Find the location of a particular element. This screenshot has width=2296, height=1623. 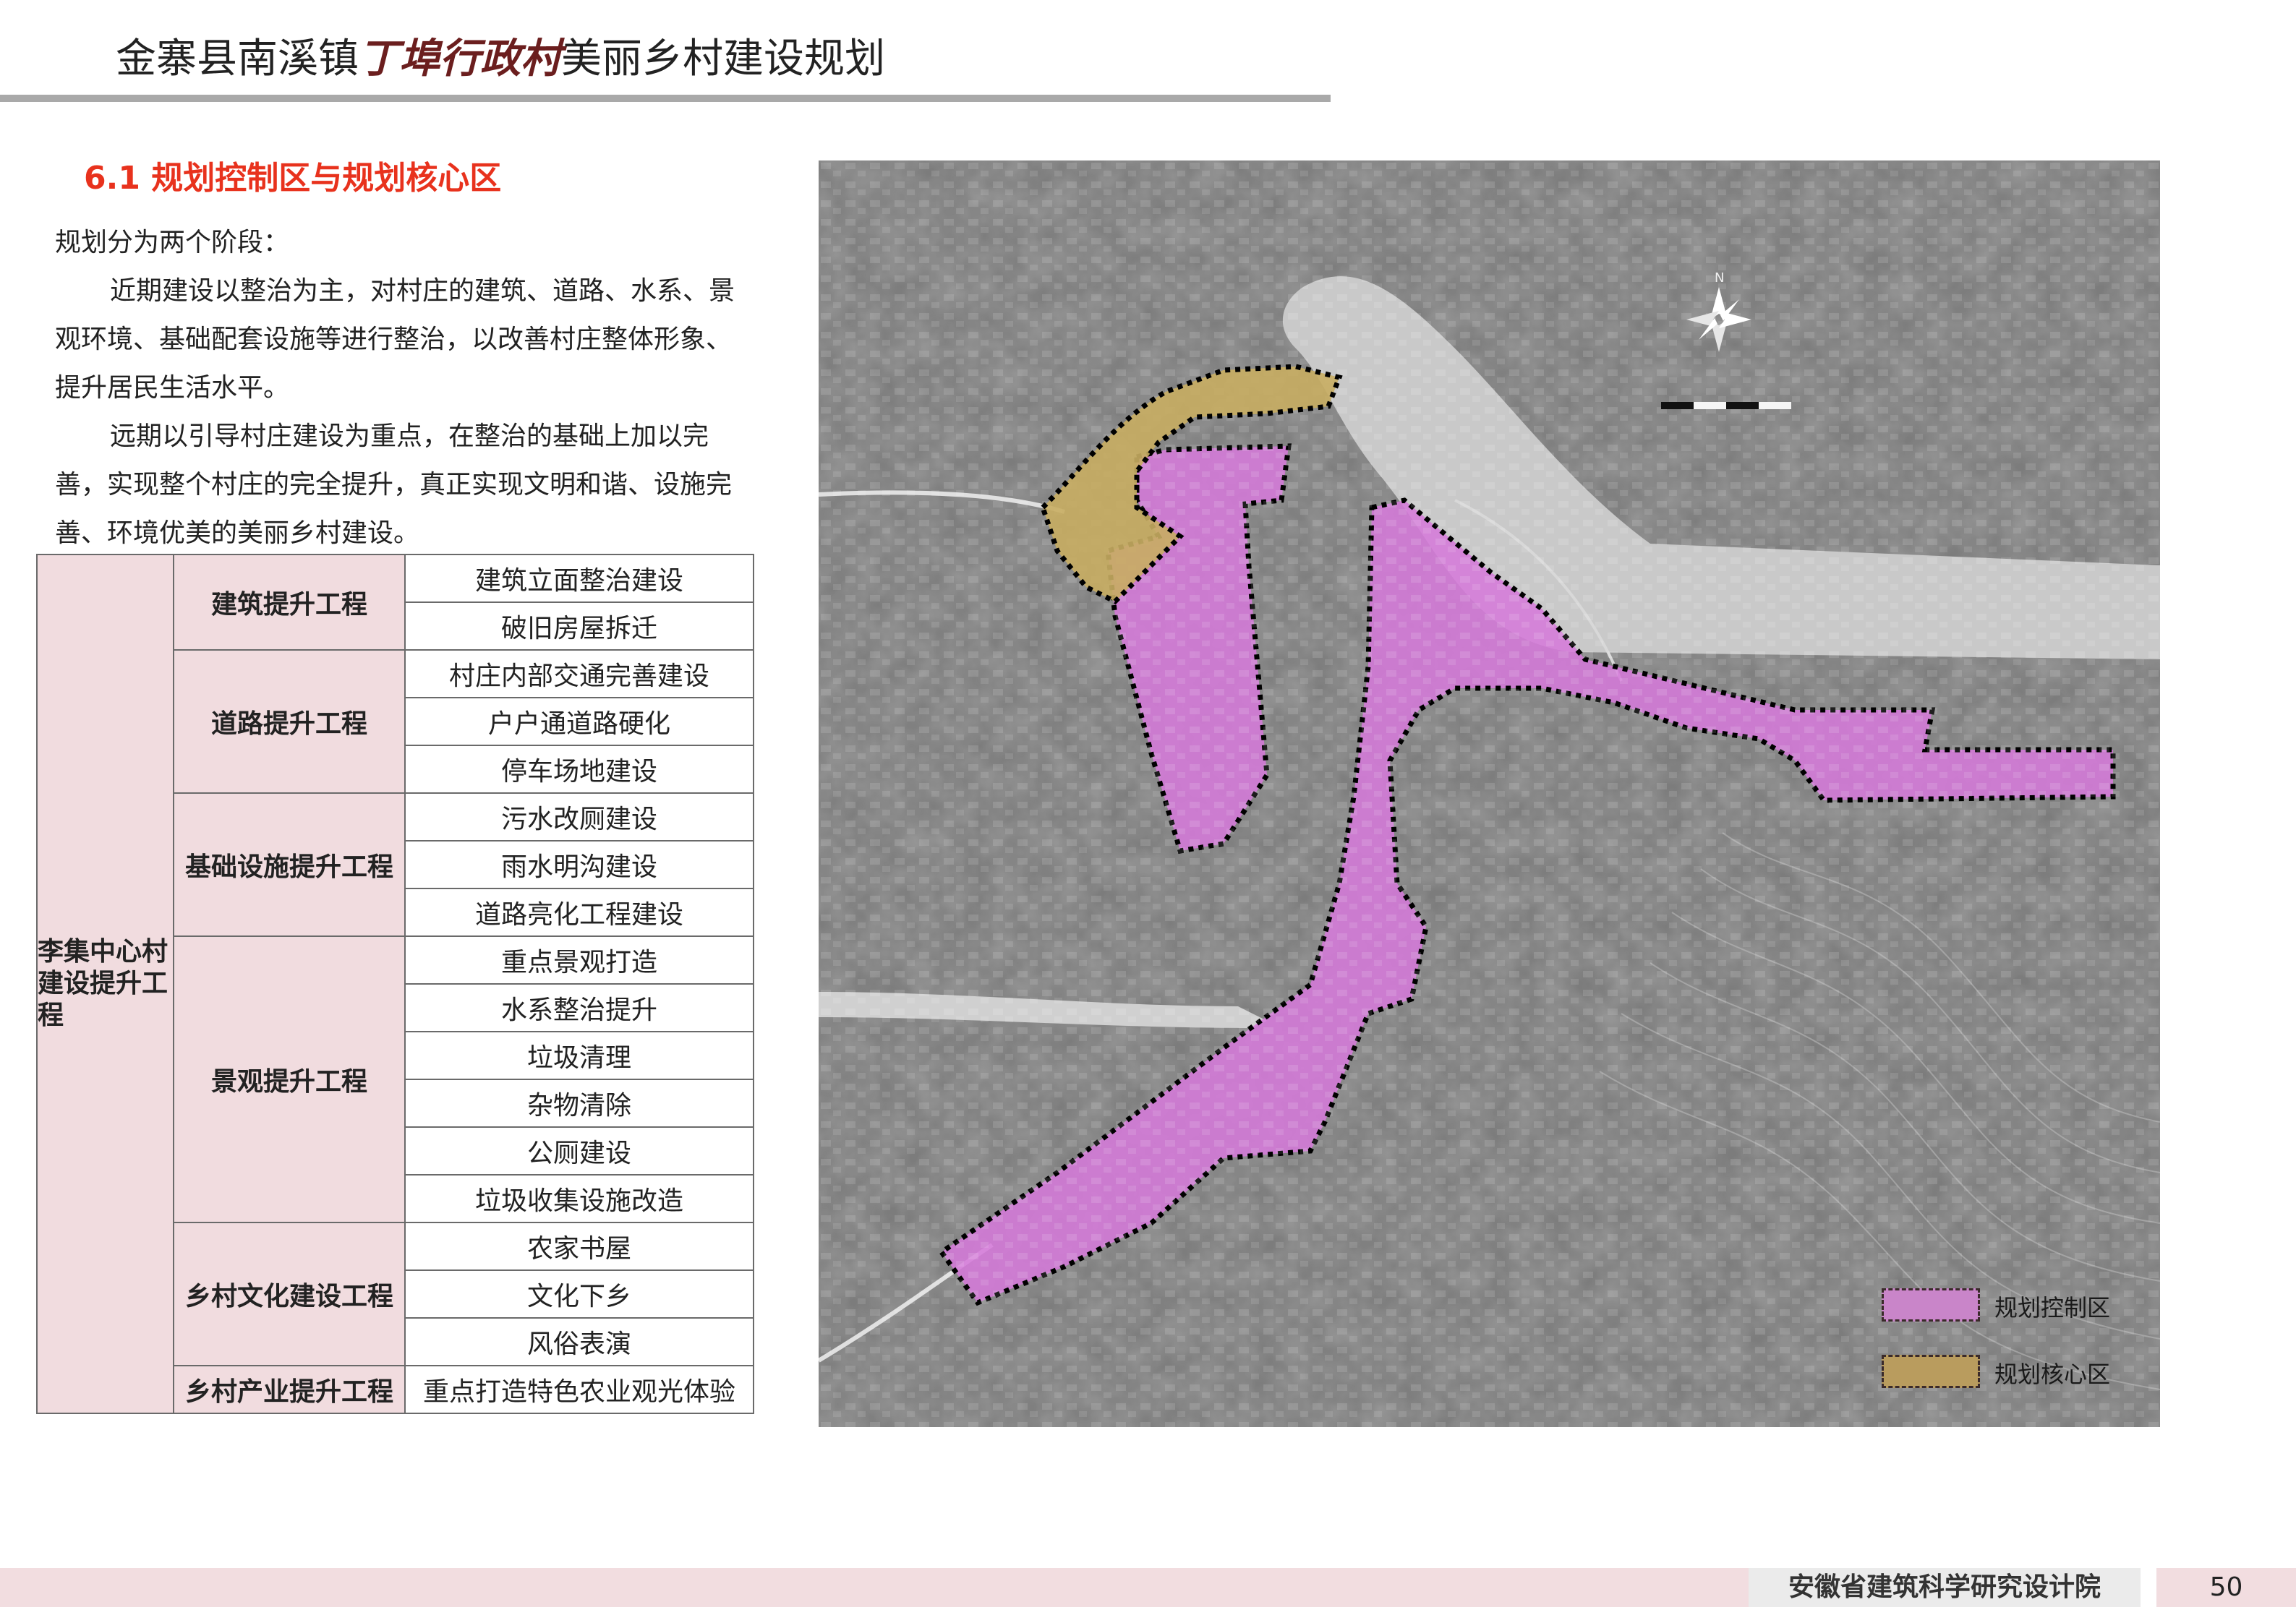

page-title: 金寨县南溪镇丁埠行政村美丽乡村建设规划 is located at coordinates (500, 55).